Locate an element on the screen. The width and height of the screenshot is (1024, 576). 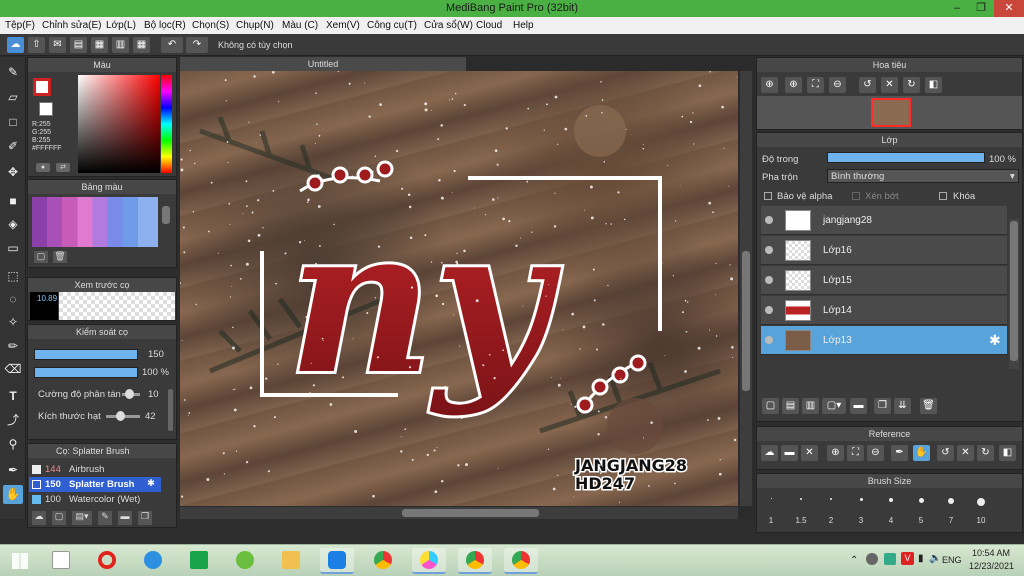
grid-icon: ▦ is located at coordinates (141, 45).